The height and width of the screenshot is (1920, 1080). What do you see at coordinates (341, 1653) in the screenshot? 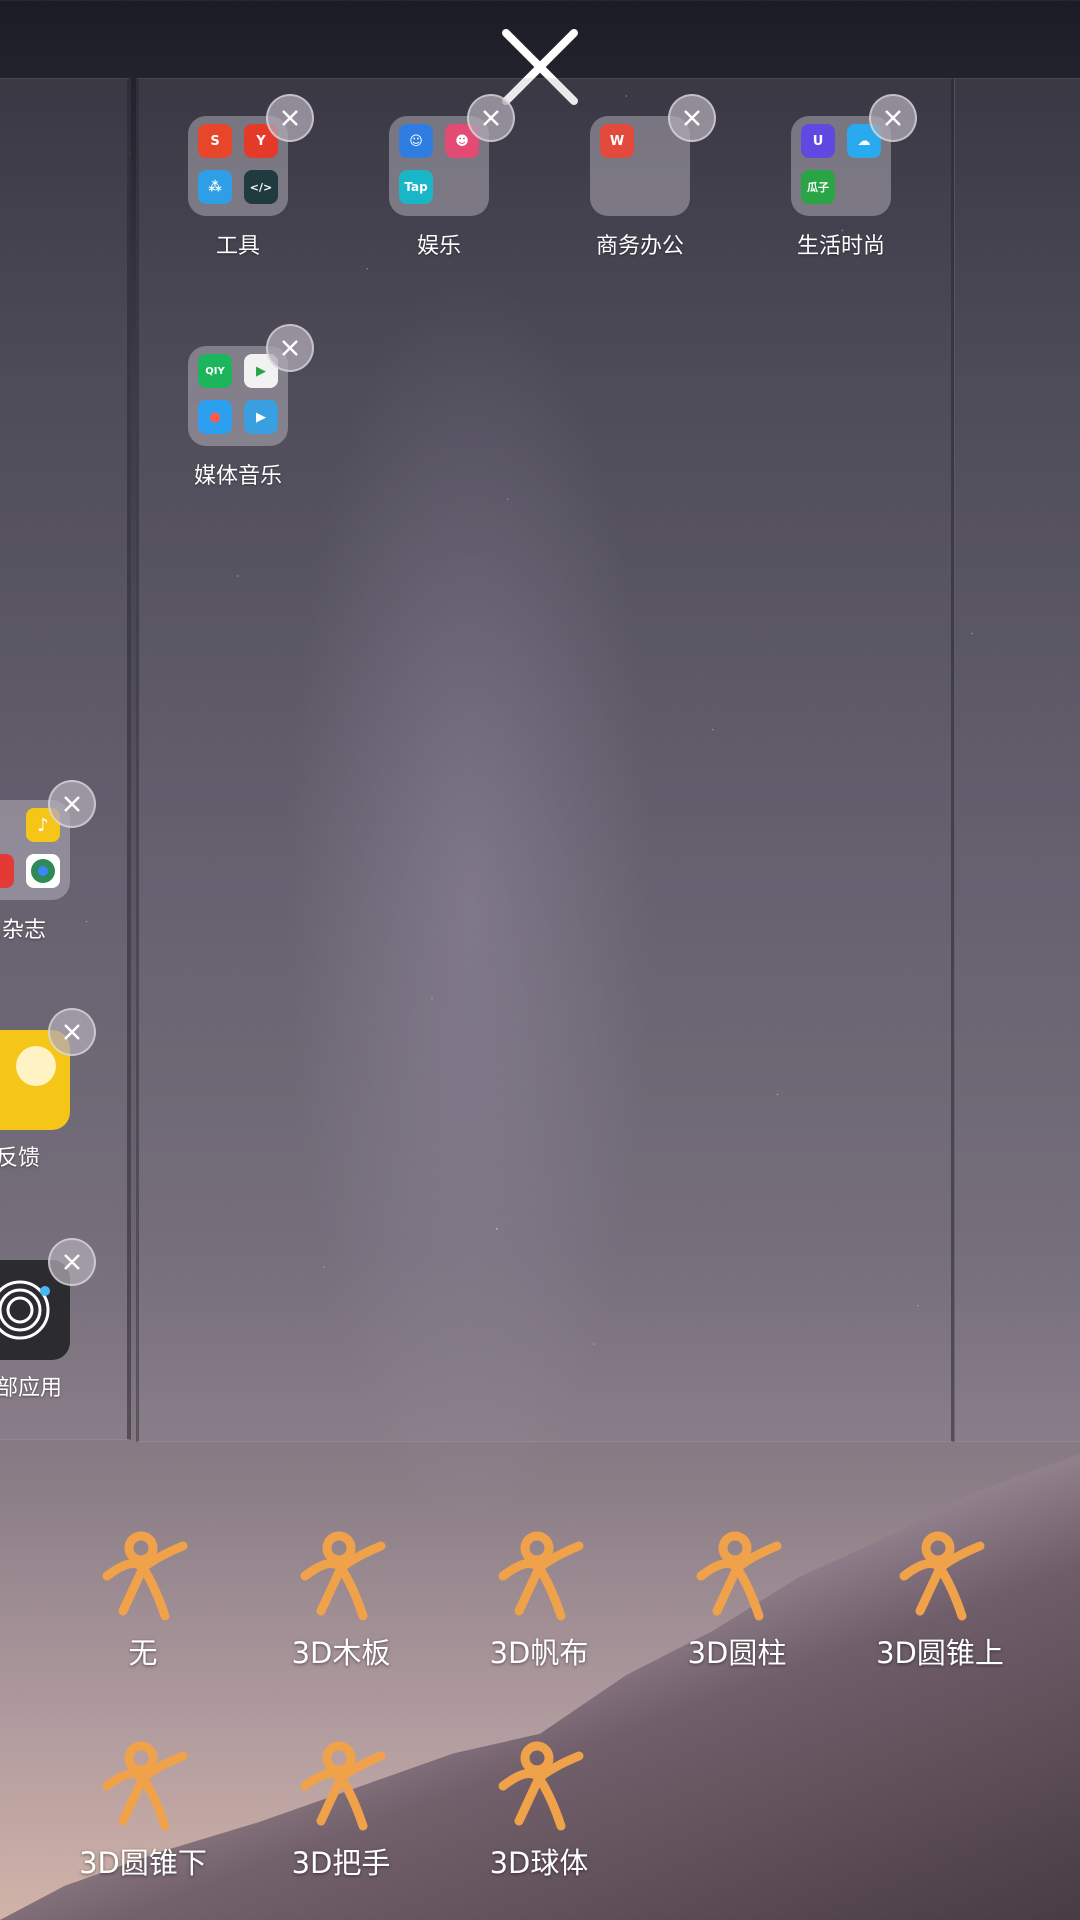
I see `effect-label: 3D木板` at bounding box center [341, 1653].